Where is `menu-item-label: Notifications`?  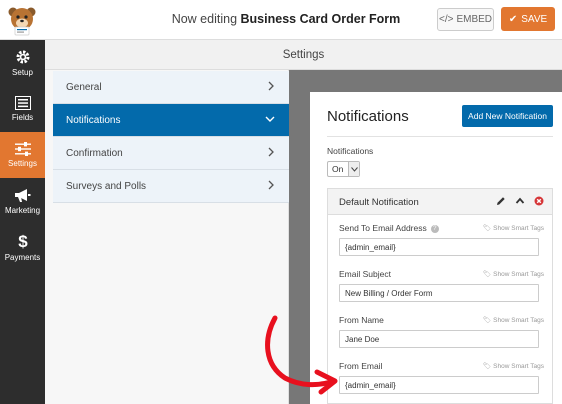 menu-item-label: Notifications is located at coordinates (93, 120).